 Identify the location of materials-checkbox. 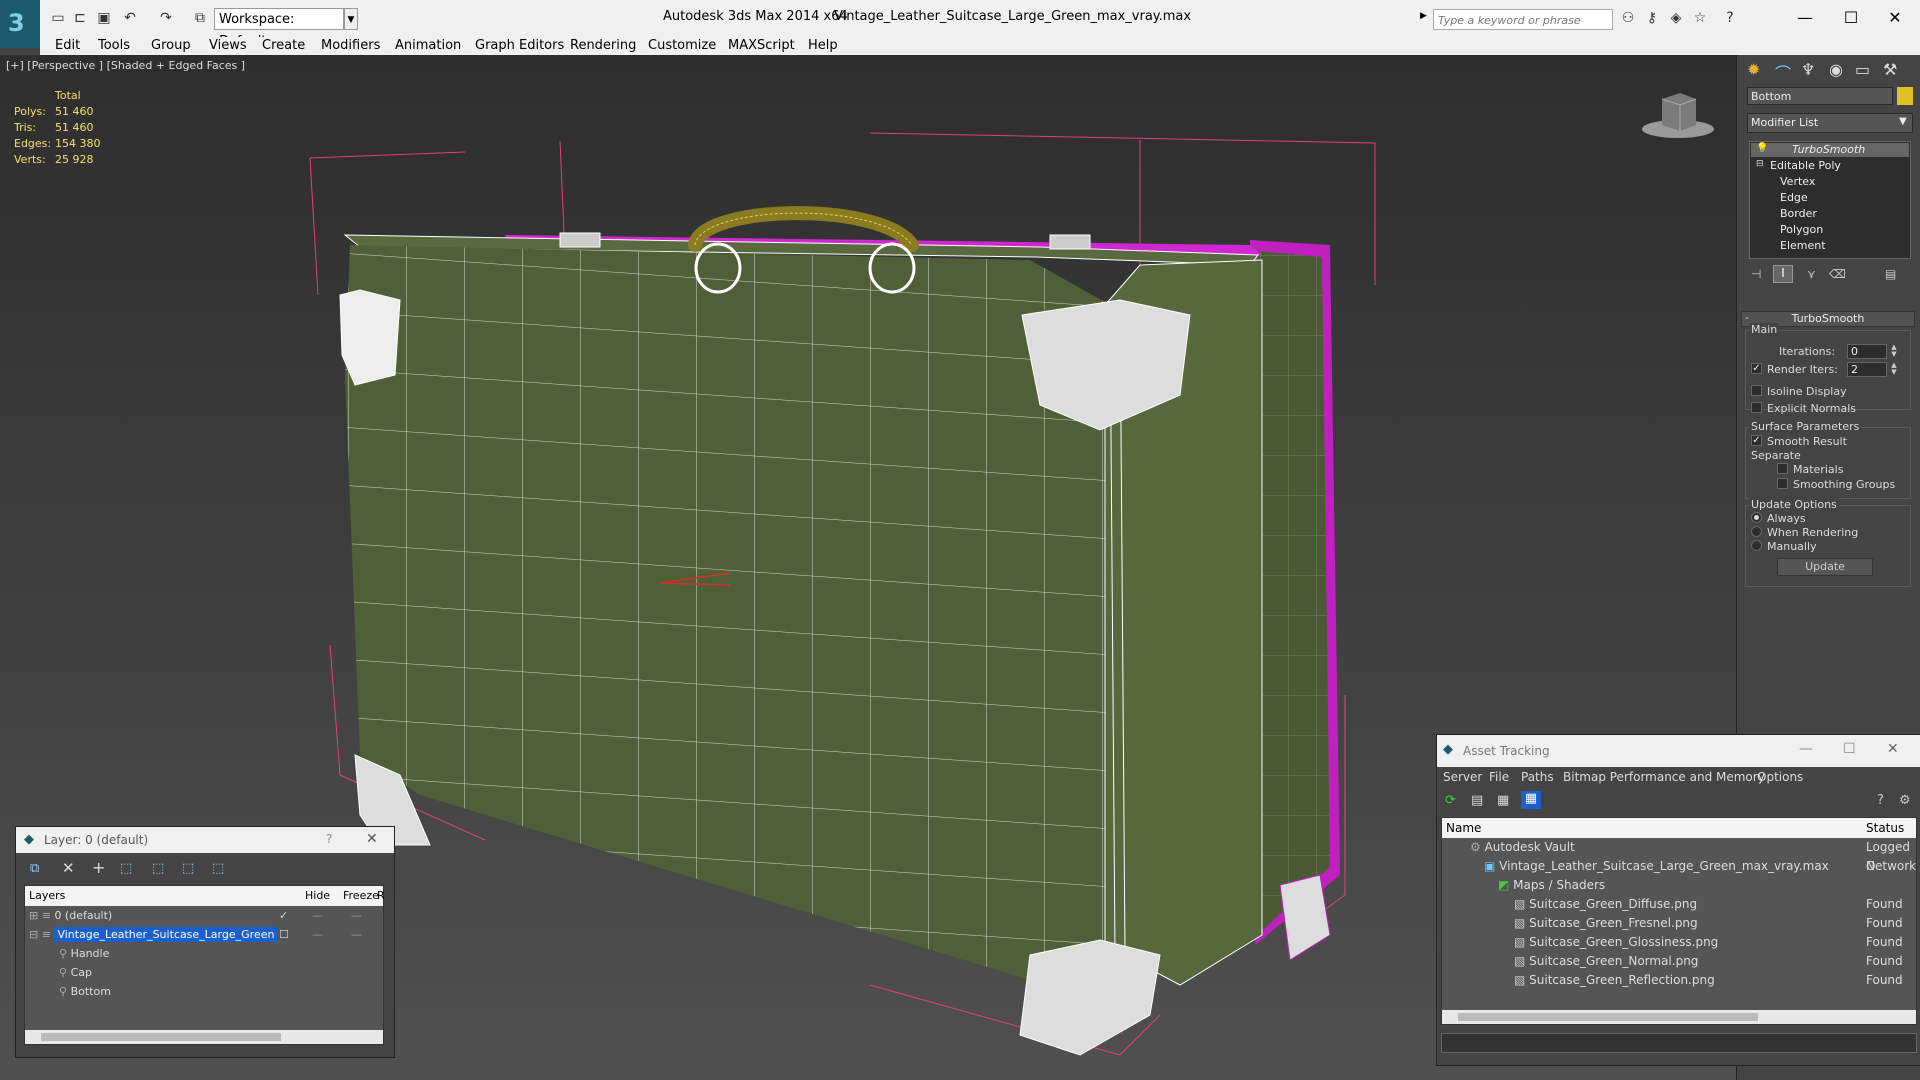
(1782, 468).